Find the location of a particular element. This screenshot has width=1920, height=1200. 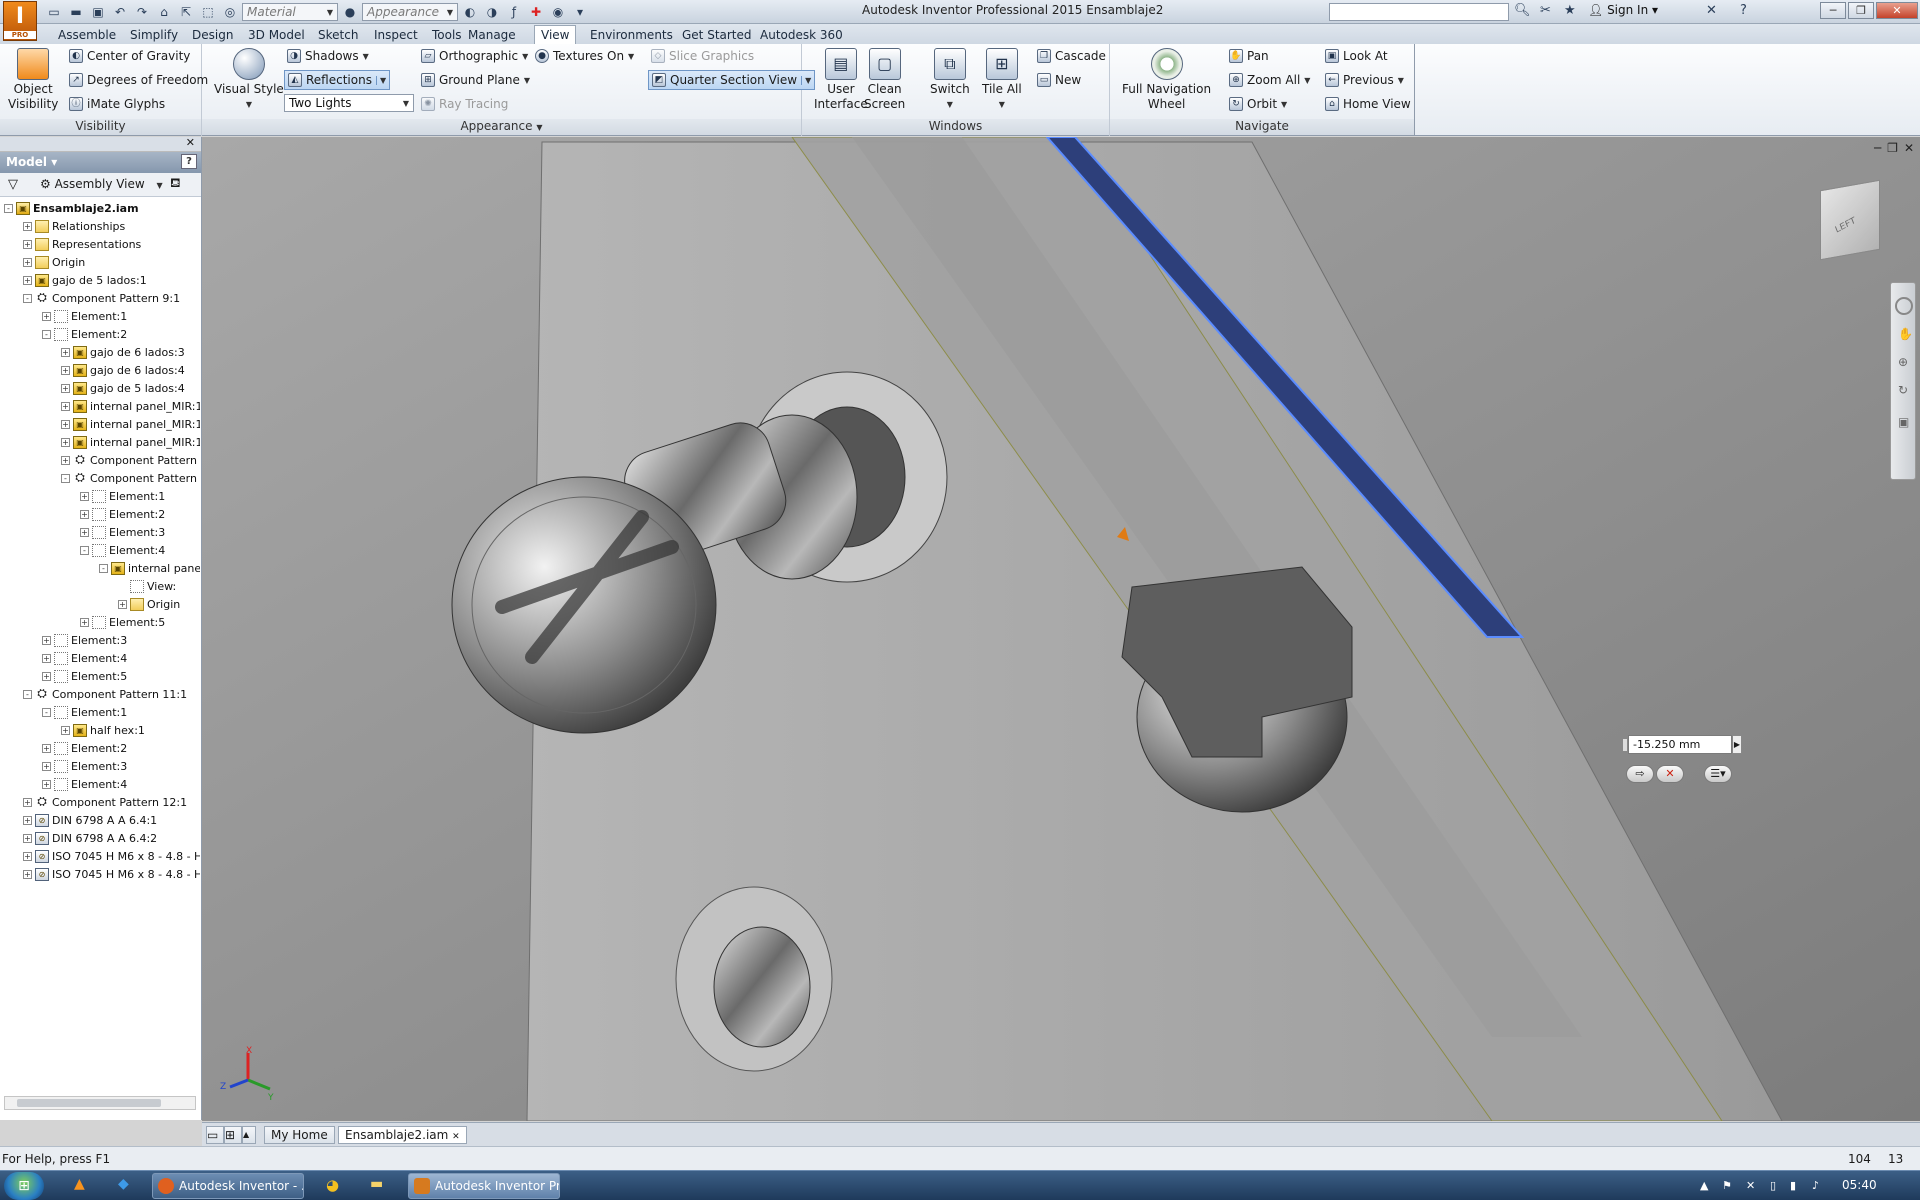

look-at-button: ▣ Look At is located at coordinates (1356, 56).